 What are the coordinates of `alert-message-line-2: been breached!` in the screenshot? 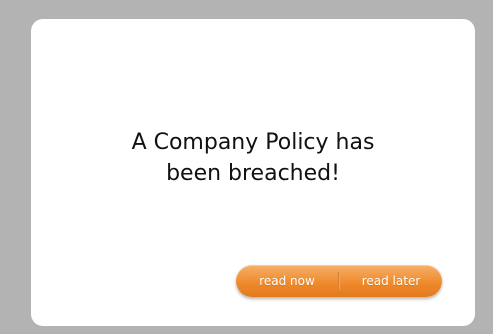 It's located at (253, 173).